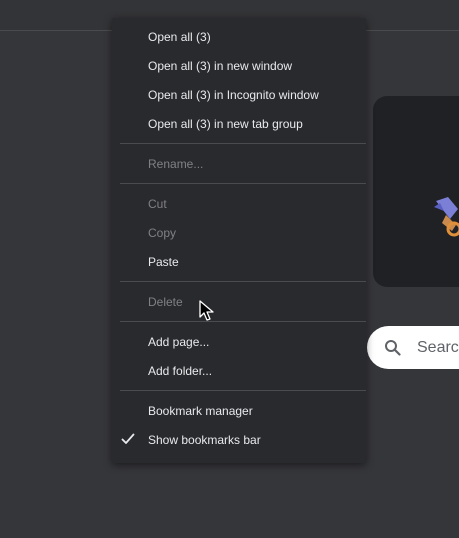  What do you see at coordinates (239, 232) in the screenshot?
I see `menu-item-copy: Copy` at bounding box center [239, 232].